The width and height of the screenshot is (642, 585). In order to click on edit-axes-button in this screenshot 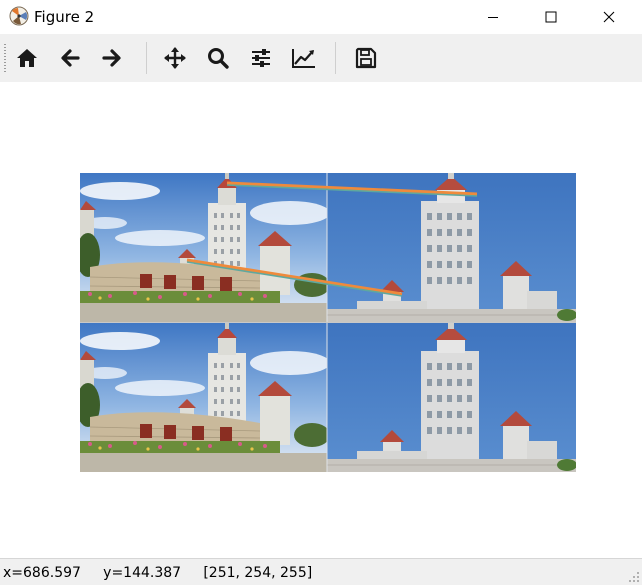, I will do `click(304, 58)`.